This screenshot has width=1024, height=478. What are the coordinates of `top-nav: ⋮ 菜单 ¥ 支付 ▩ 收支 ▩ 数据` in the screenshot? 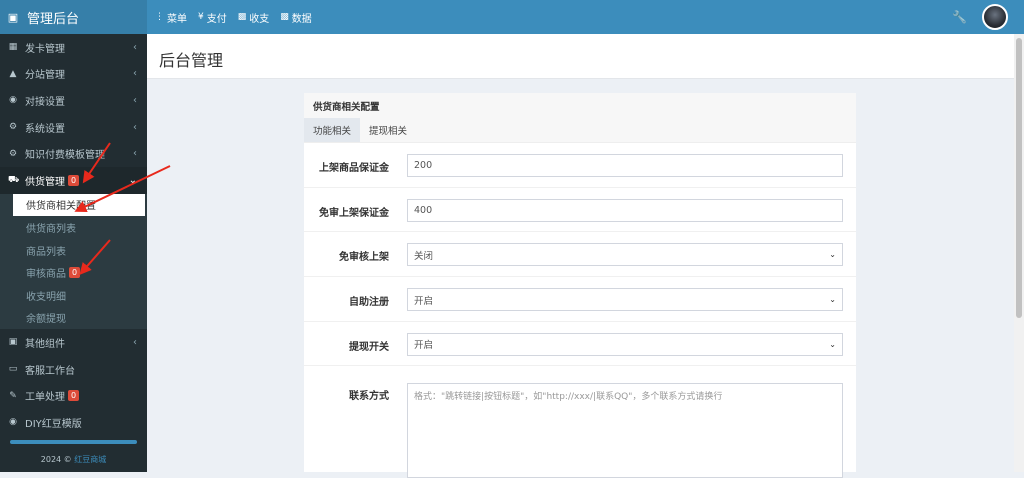 It's located at (239, 17).